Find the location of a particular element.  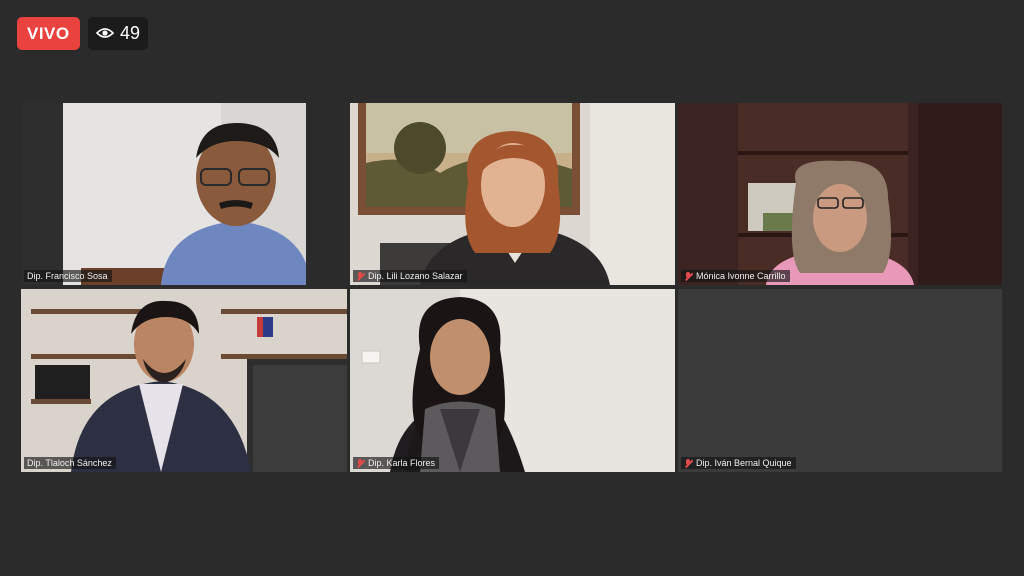

participant-name-tag: Dip. Karla Flores is located at coordinates (396, 463).